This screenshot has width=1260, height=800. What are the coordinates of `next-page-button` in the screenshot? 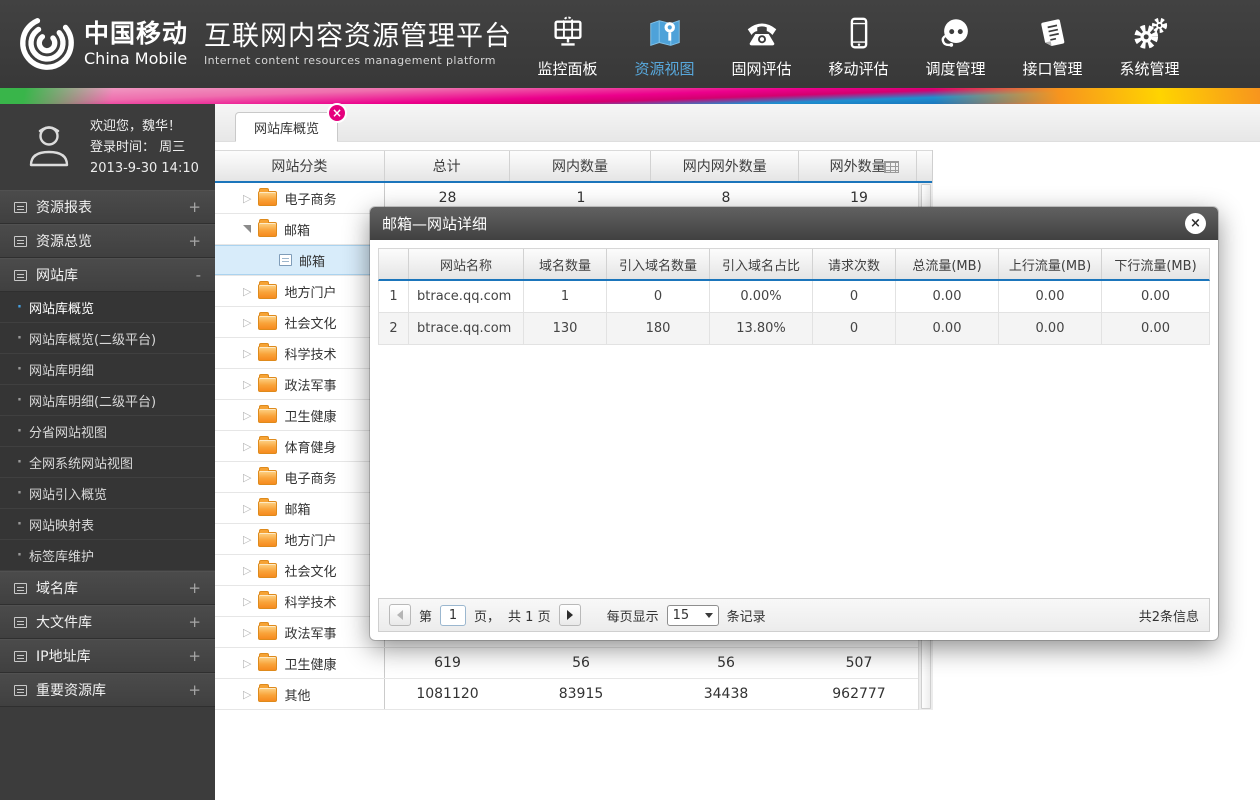 It's located at (569, 615).